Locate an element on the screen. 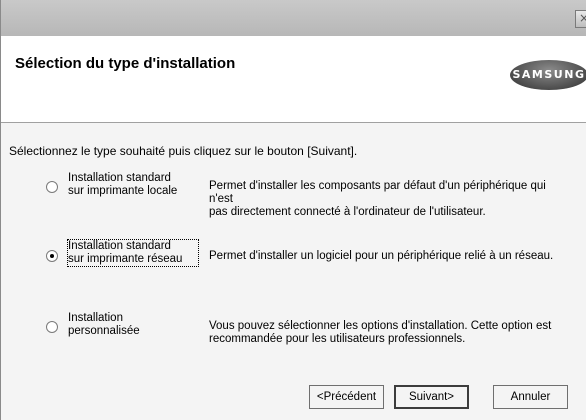  samsung-logo: SAMSUNG is located at coordinates (548, 75).